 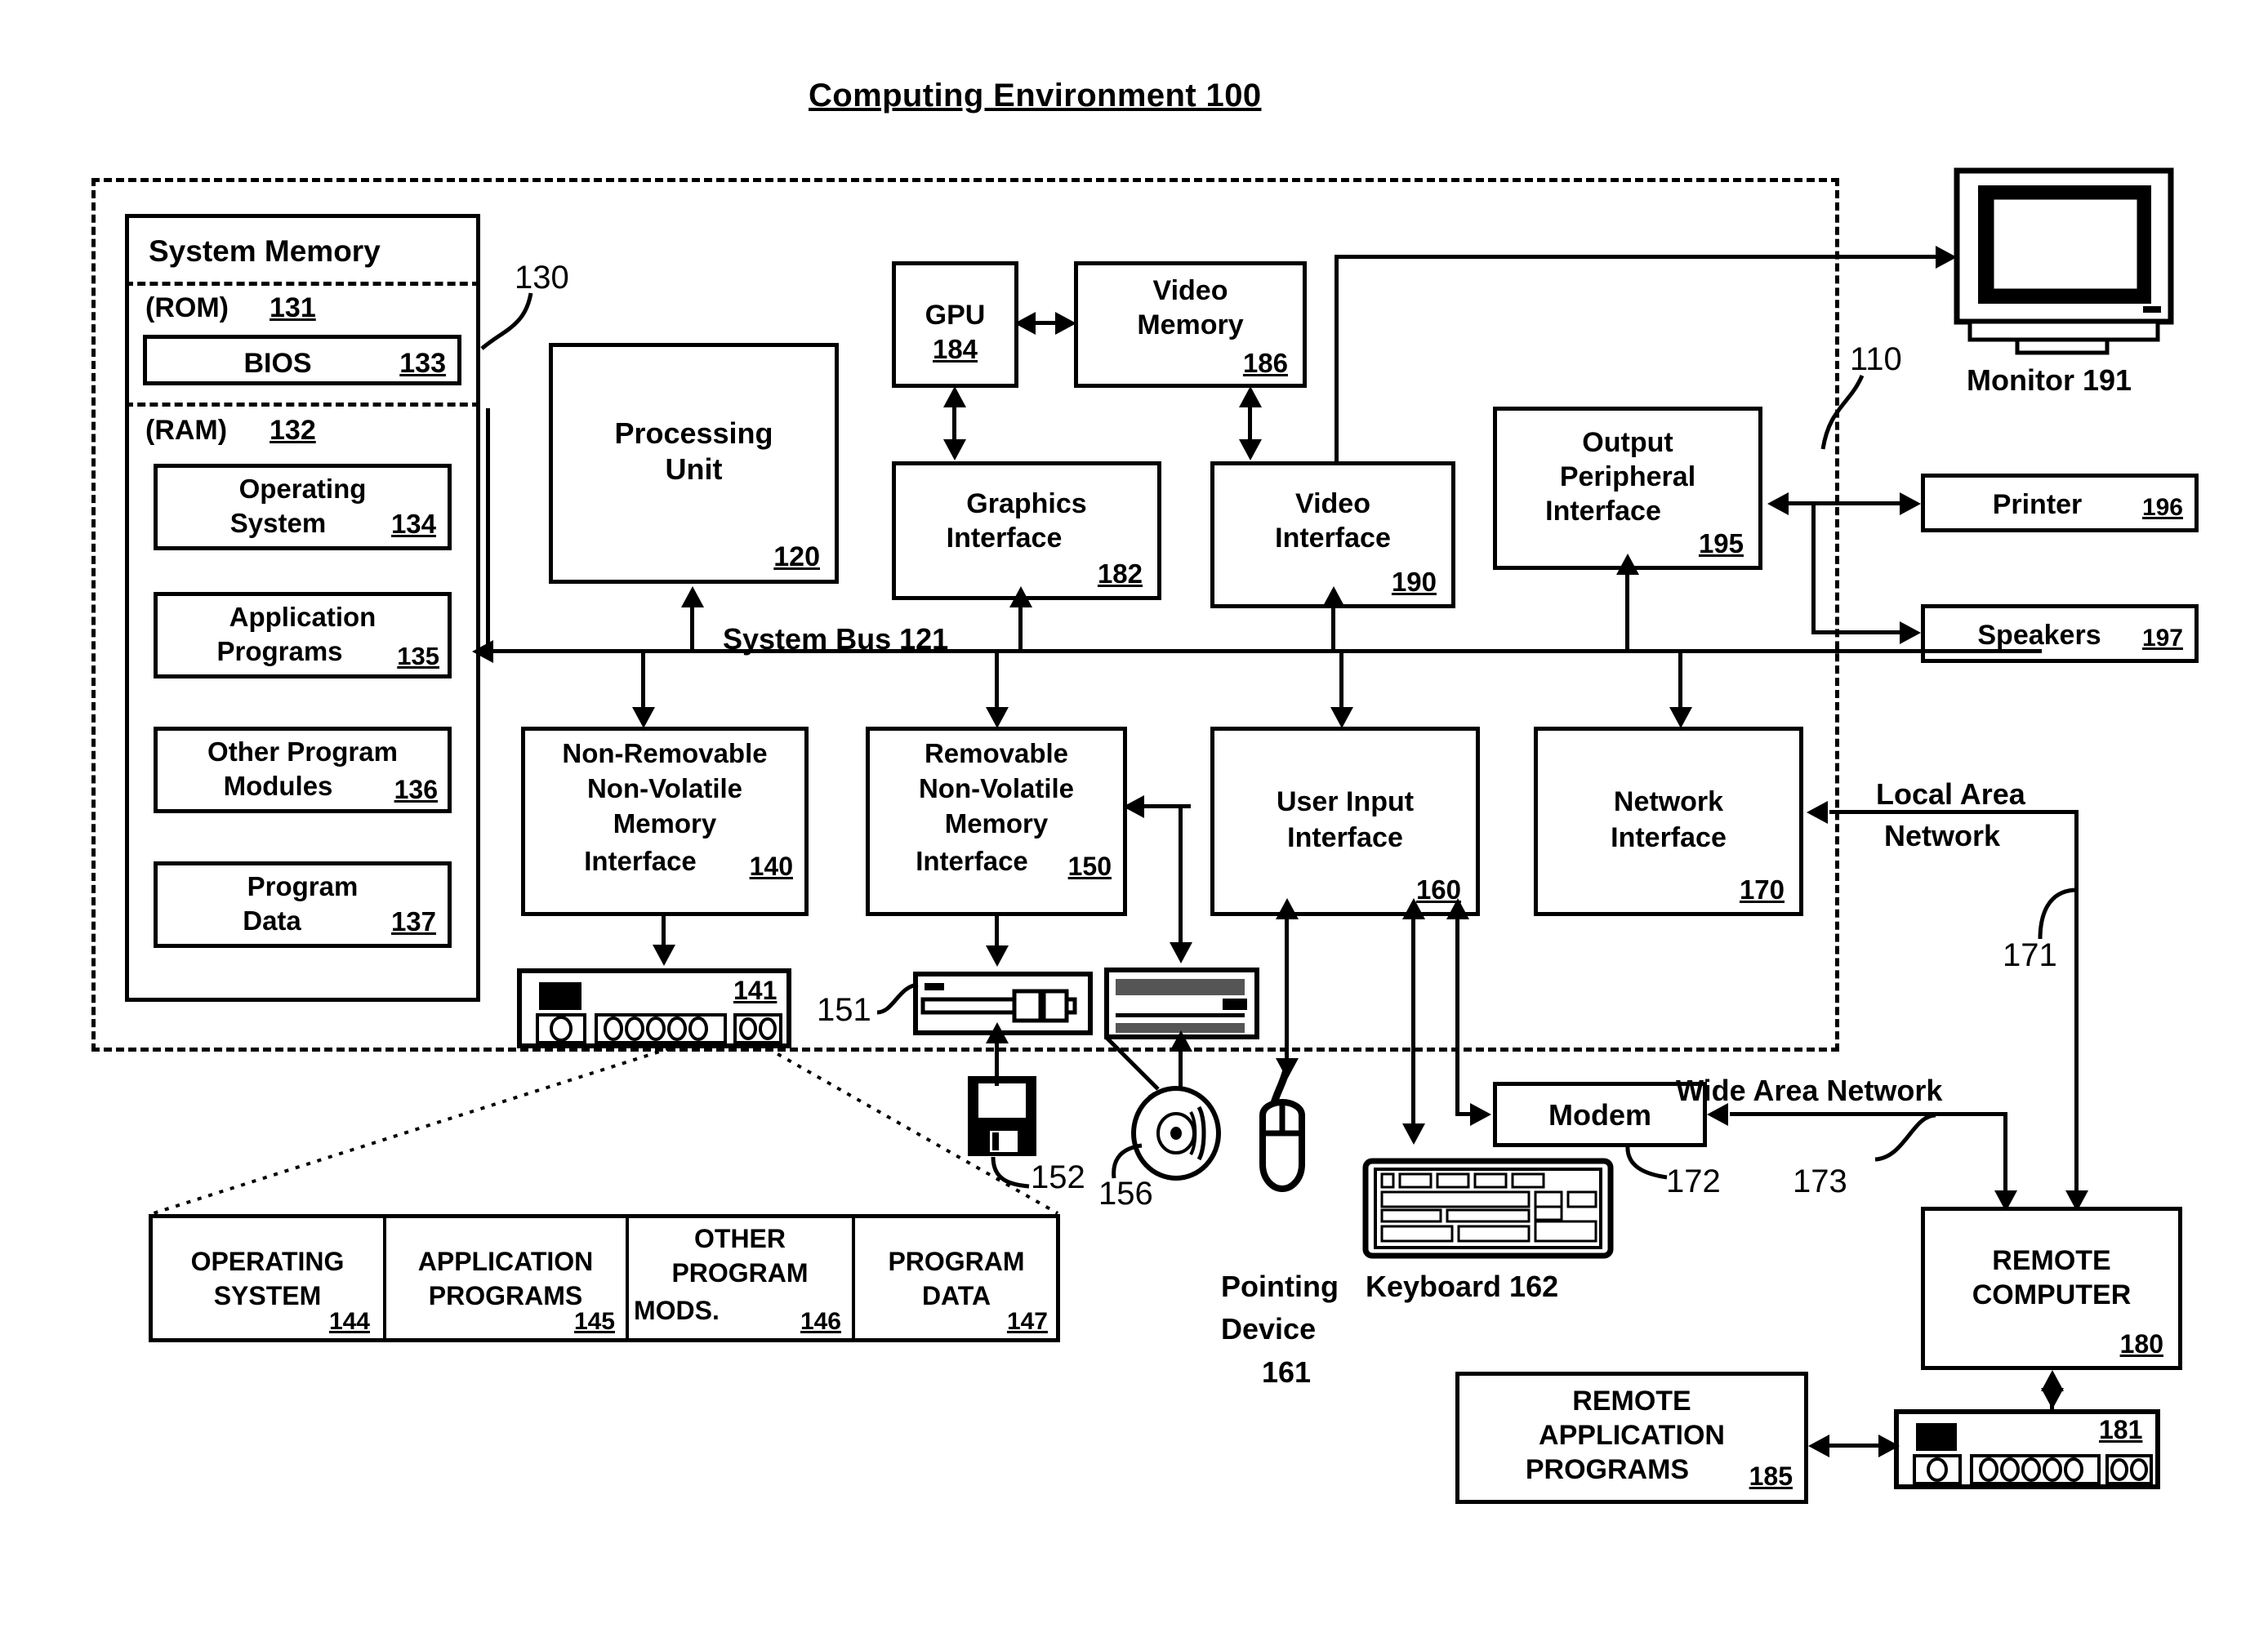 I want to click on output-peripheral-in-arrow, so click(x=1778, y=503).